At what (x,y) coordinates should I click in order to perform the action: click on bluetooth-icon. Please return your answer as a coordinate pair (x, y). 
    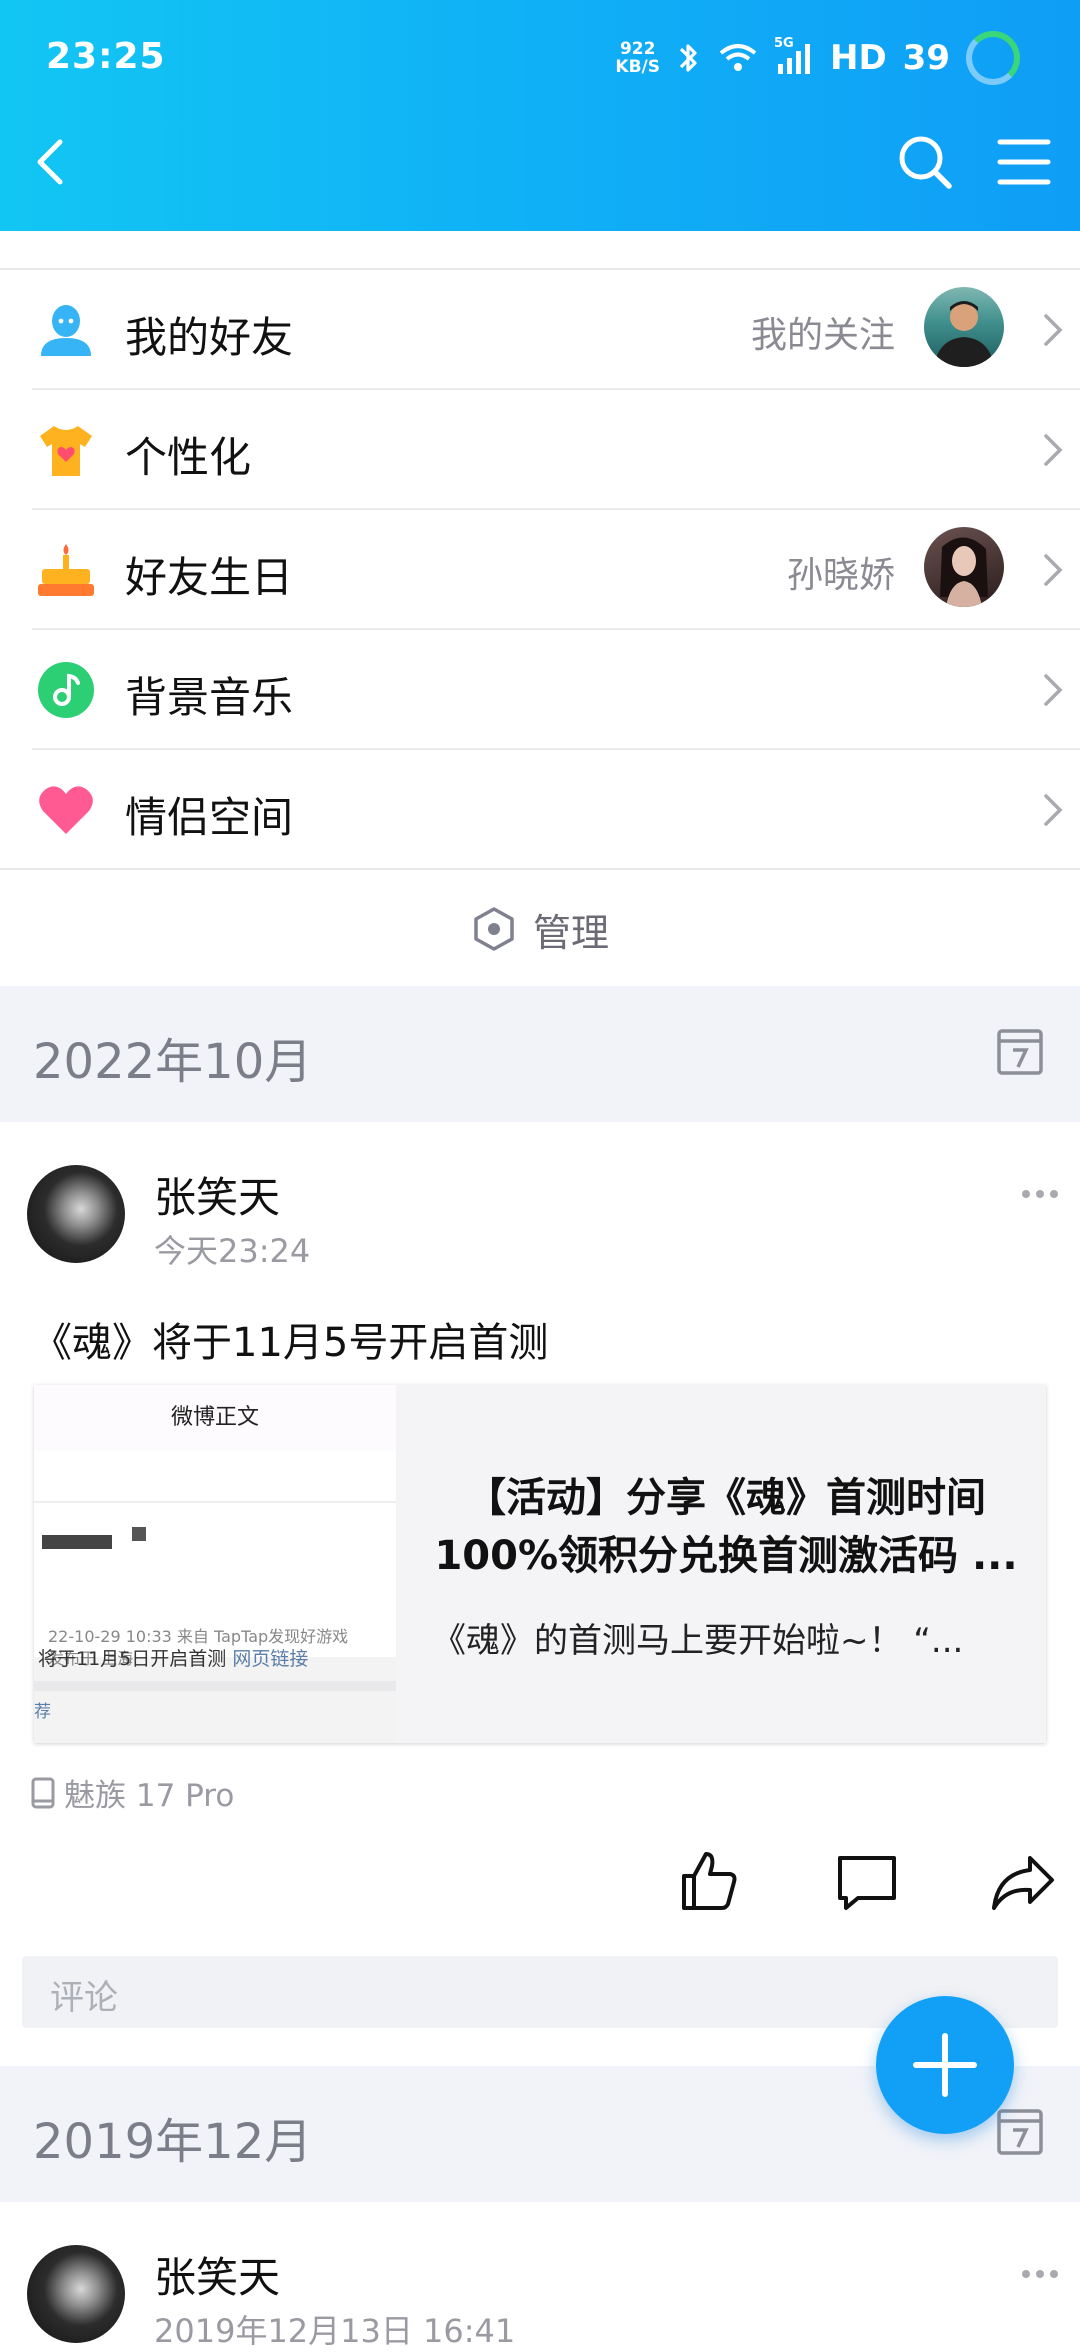
    Looking at the image, I should click on (688, 58).